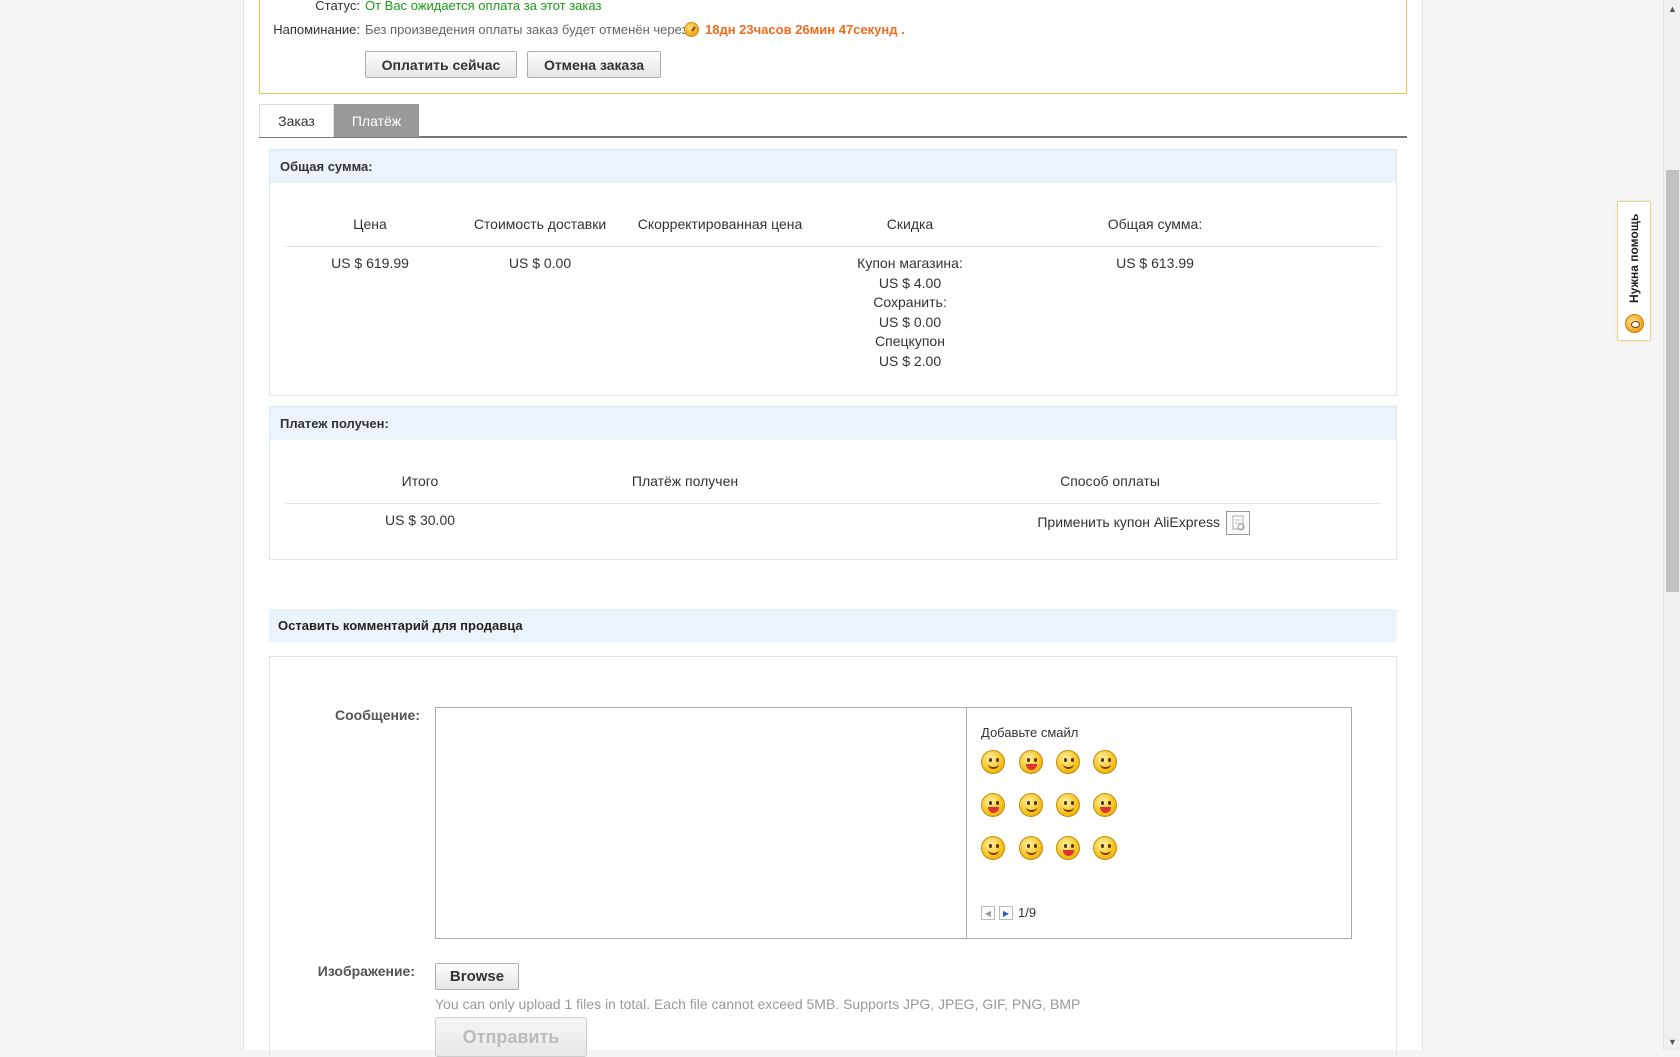 This screenshot has height=1057, width=1680. What do you see at coordinates (540, 224) in the screenshot?
I see `column-shipping: Стоимость доставки` at bounding box center [540, 224].